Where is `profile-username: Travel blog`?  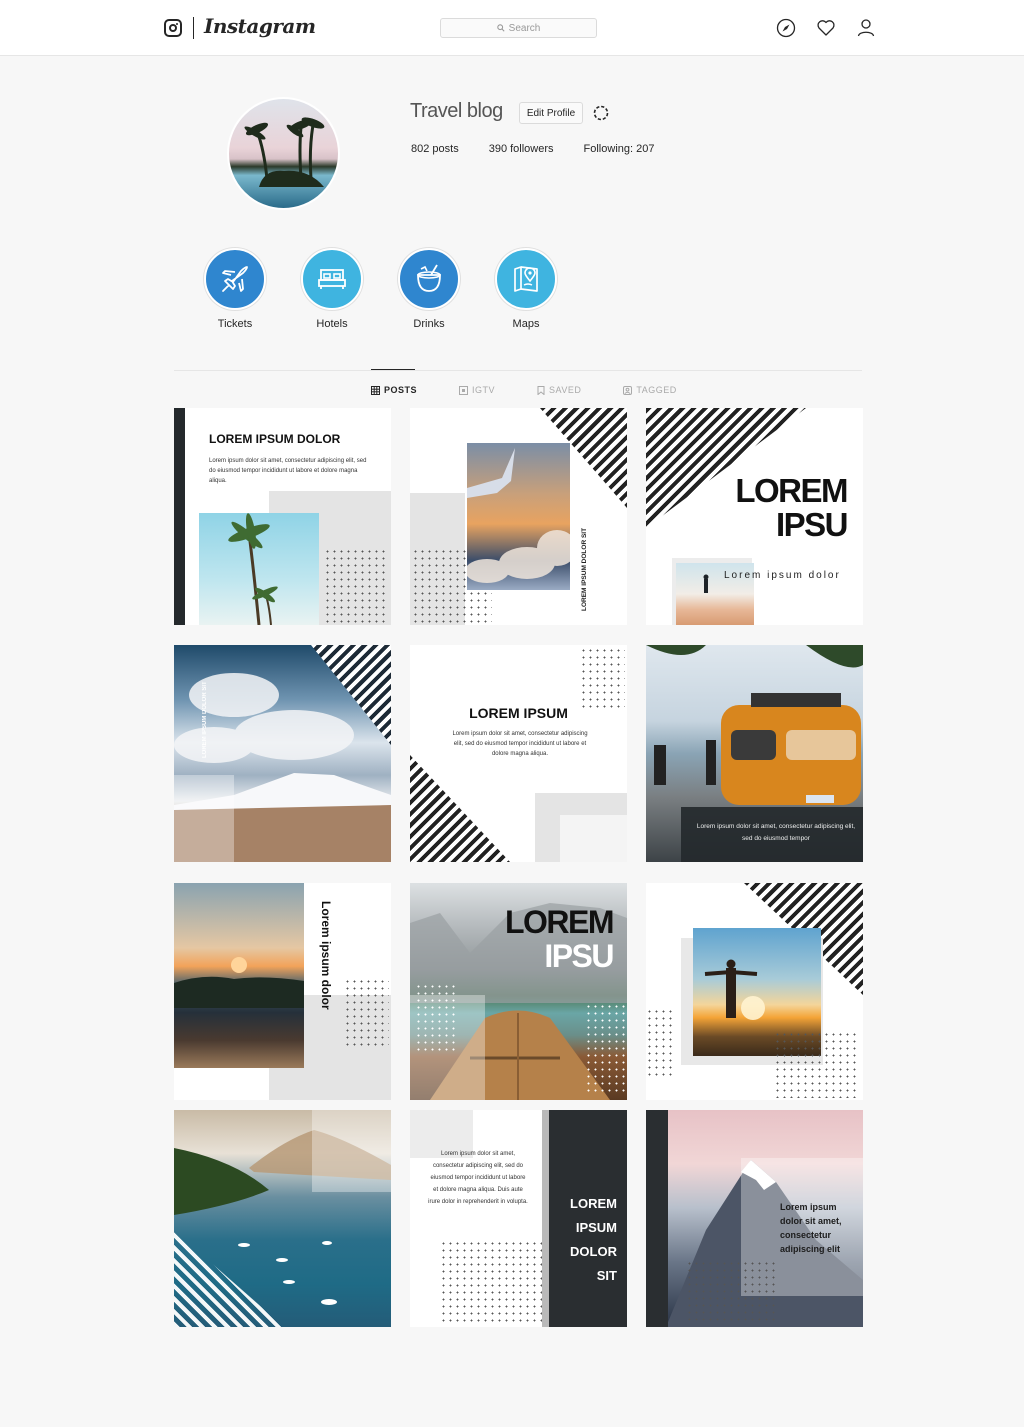 profile-username: Travel blog is located at coordinates (456, 111).